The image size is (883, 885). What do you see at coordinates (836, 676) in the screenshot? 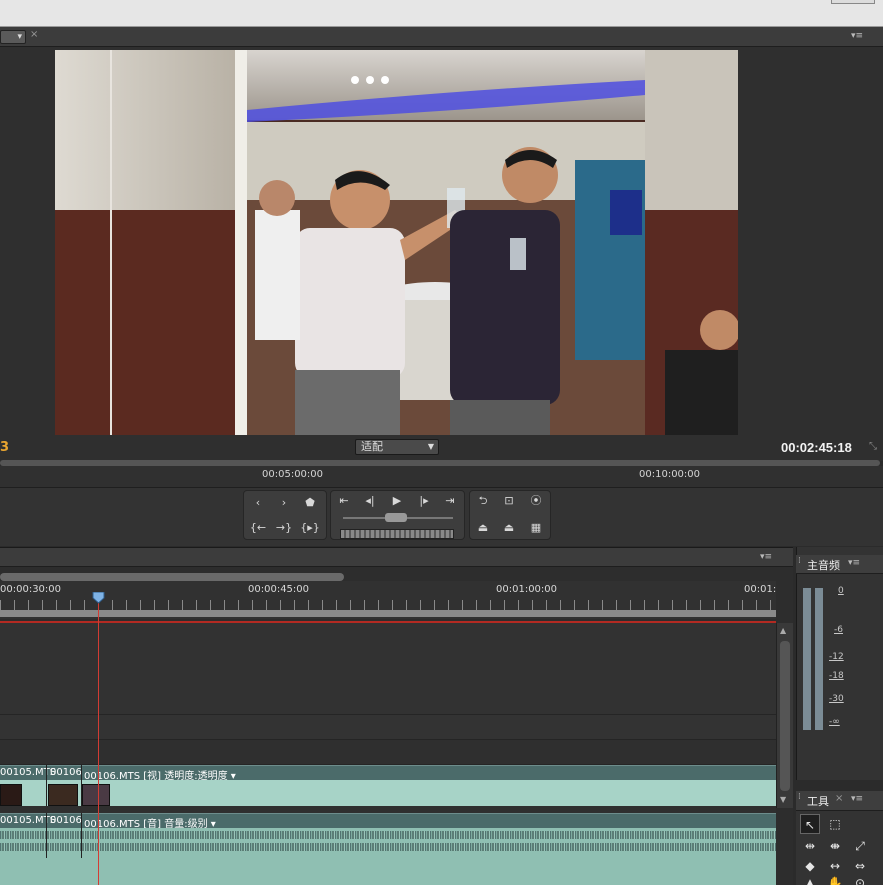
I see `meter-scale-label: -18` at bounding box center [836, 676].